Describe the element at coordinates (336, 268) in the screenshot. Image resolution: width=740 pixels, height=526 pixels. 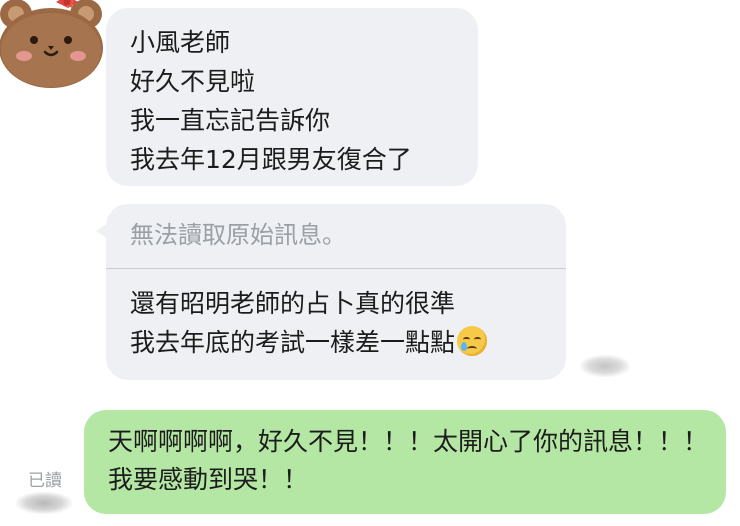
I see `quote-divider` at that location.